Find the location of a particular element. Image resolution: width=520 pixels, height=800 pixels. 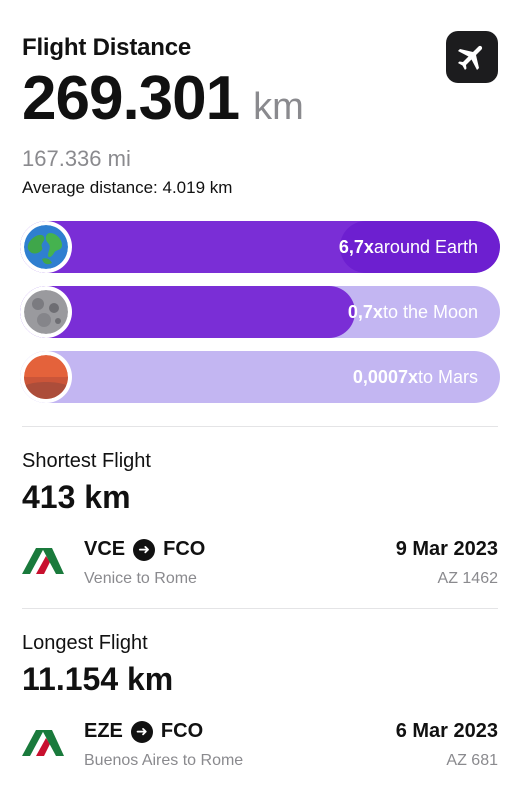

moon-comparison-bar: 0,7x to the Moon is located at coordinates (260, 312).